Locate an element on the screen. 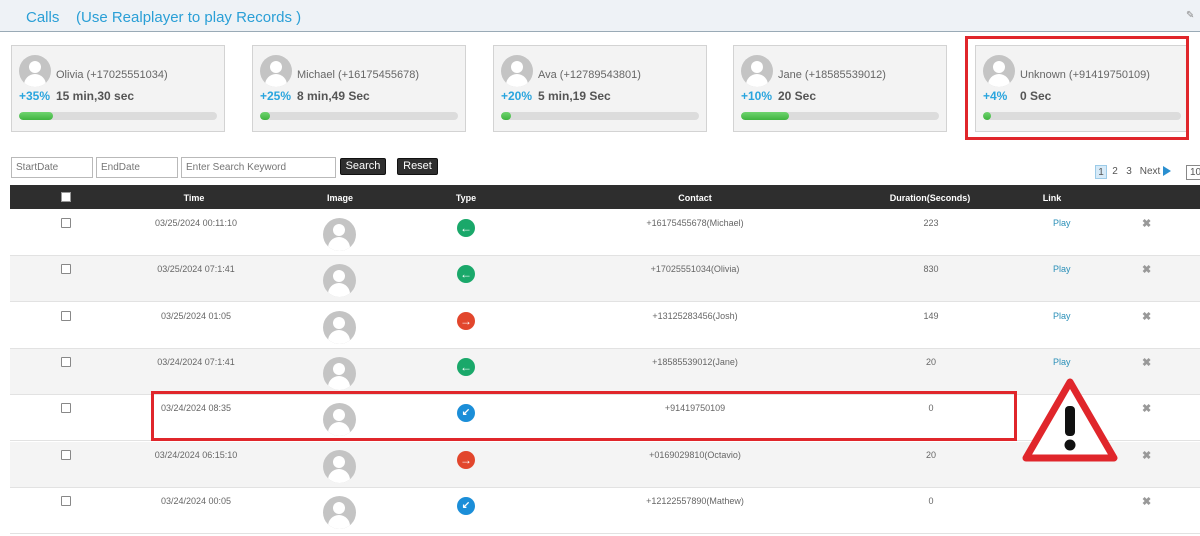 The height and width of the screenshot is (536, 1200). card-percent: +25% is located at coordinates (276, 96).